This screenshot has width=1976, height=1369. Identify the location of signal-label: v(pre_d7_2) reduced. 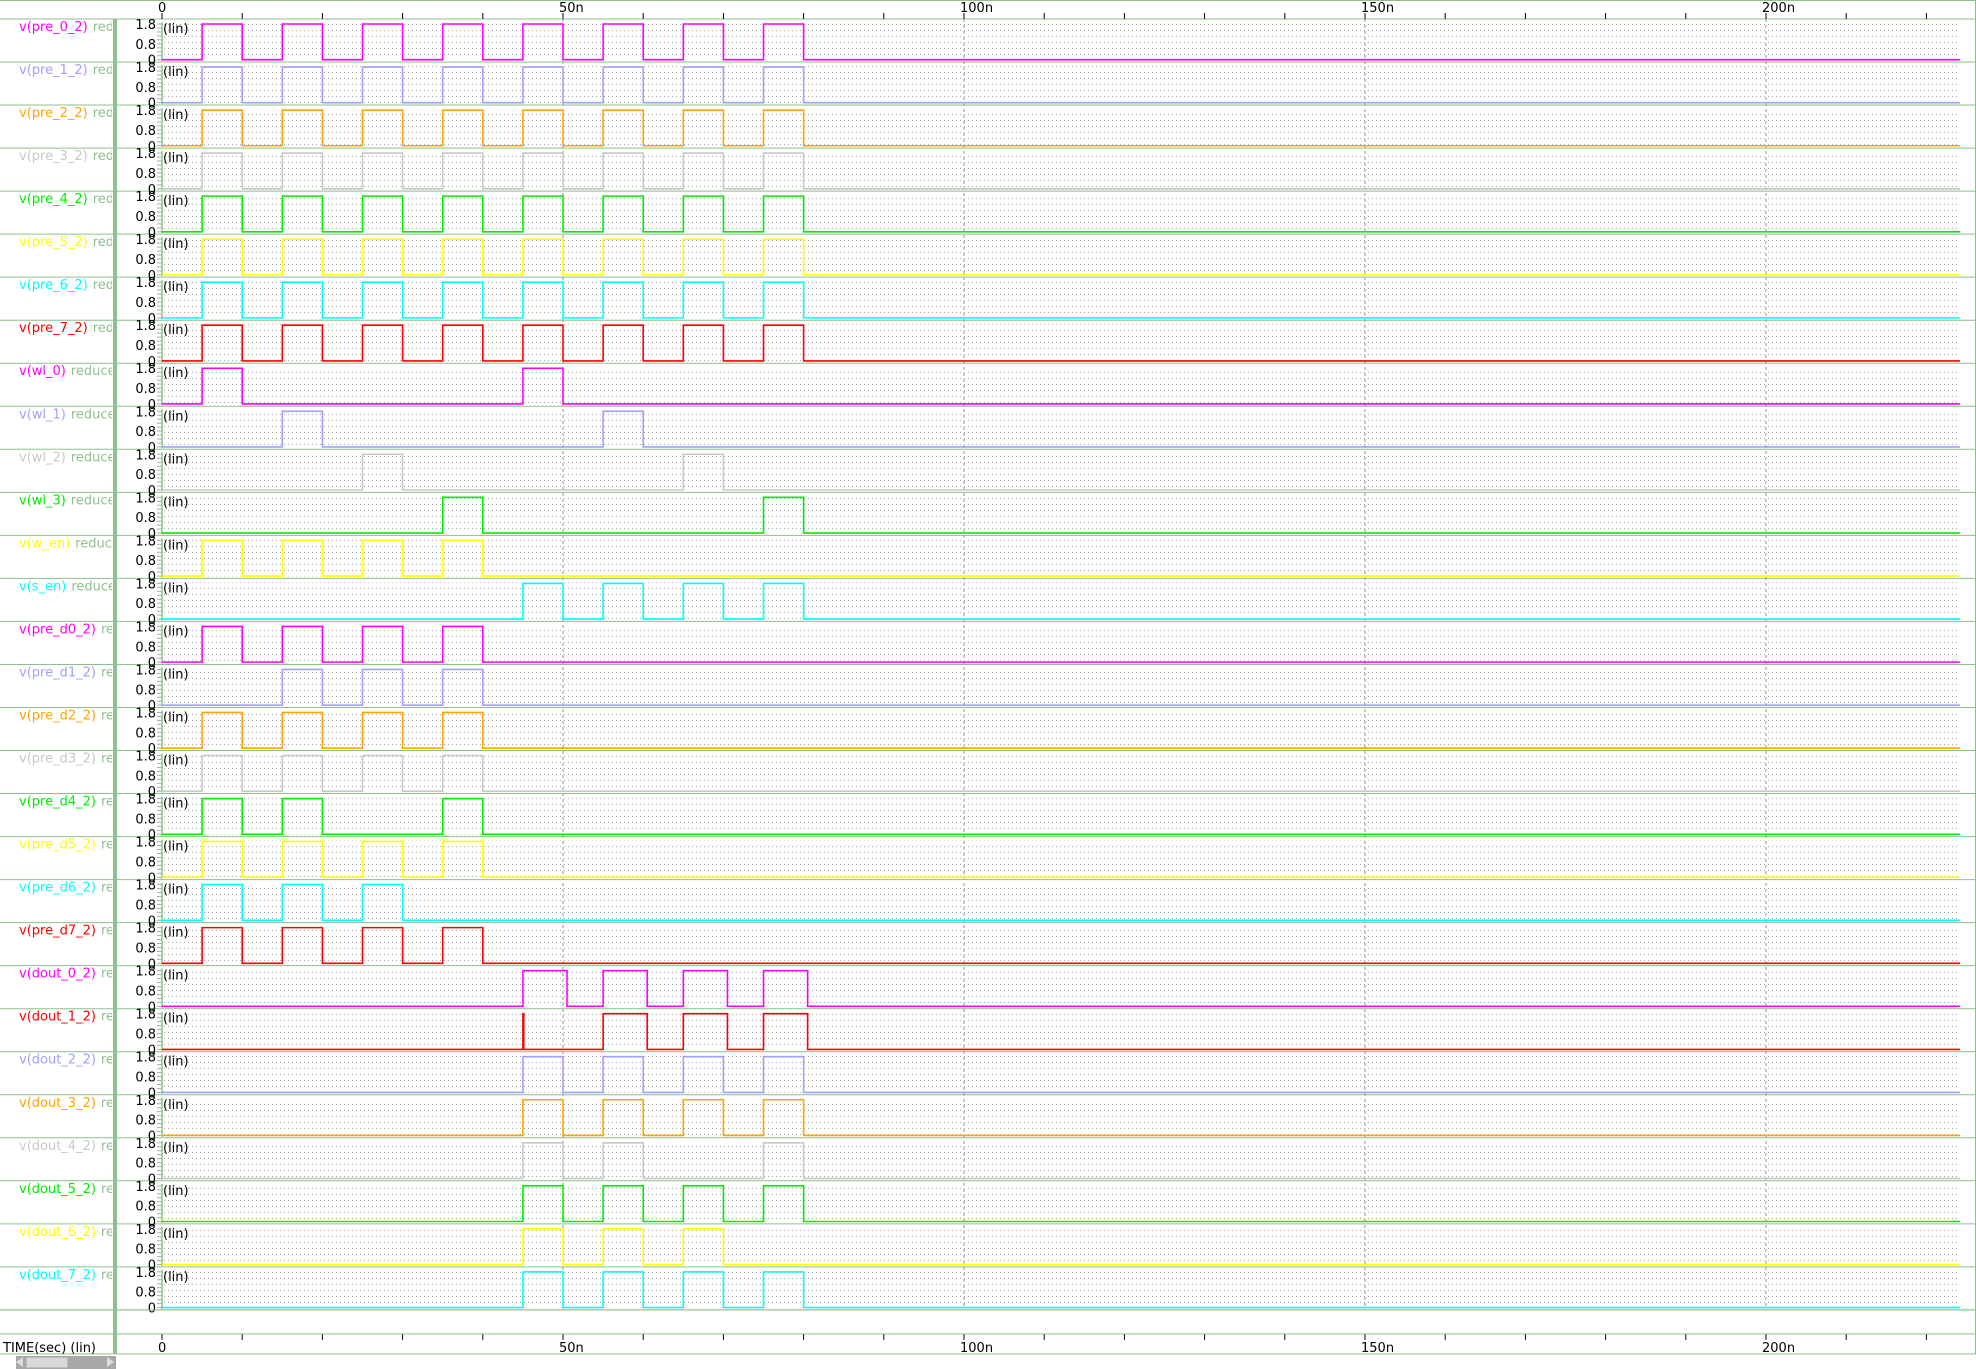
(86, 931).